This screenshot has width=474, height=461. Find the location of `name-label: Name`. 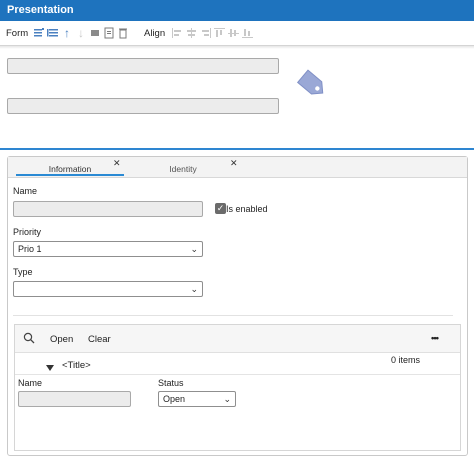

name-label: Name is located at coordinates (25, 191).